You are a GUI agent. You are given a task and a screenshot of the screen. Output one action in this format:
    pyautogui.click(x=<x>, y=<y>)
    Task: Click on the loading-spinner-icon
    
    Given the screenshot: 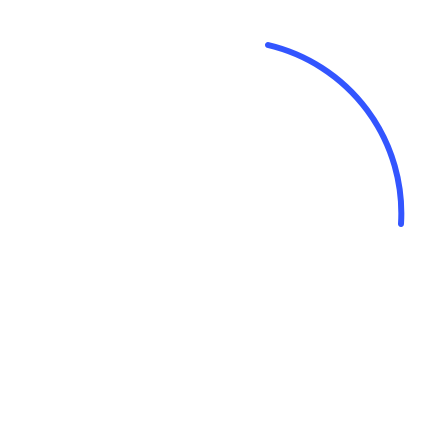 What is the action you would take?
    pyautogui.click(x=335, y=134)
    